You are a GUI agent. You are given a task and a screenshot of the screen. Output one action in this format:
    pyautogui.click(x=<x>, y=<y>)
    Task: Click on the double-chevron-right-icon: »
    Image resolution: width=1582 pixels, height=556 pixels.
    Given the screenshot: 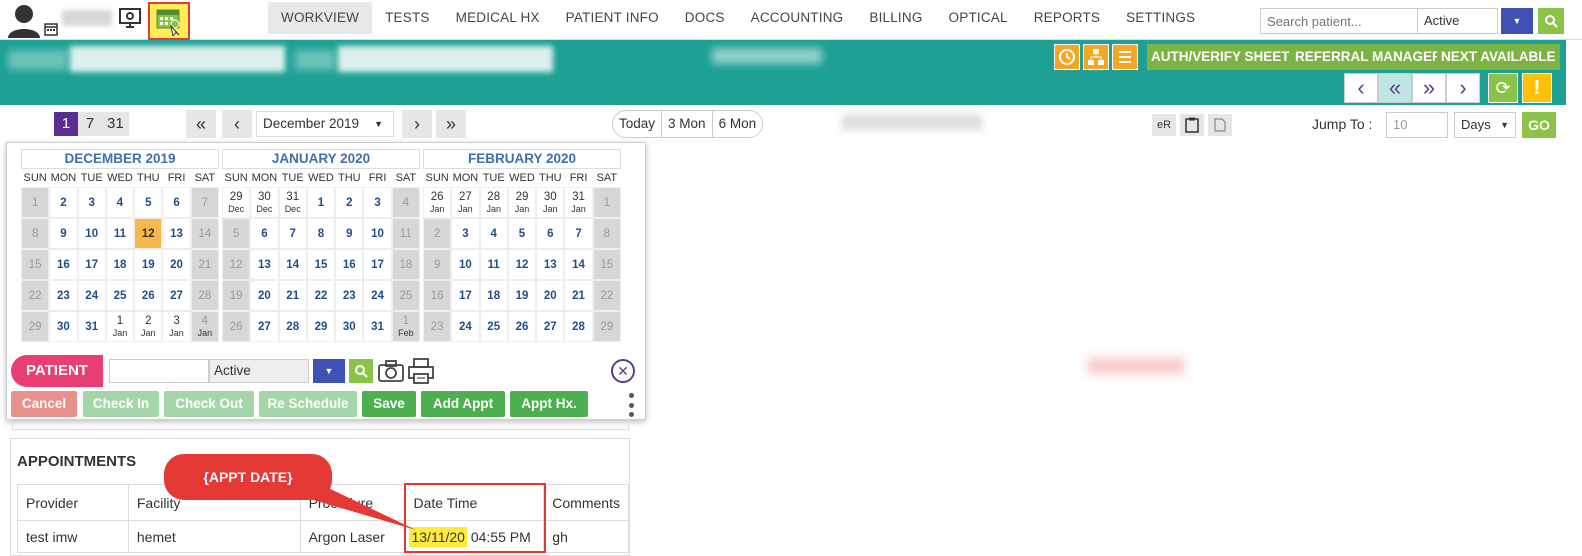 What is the action you would take?
    pyautogui.click(x=451, y=124)
    